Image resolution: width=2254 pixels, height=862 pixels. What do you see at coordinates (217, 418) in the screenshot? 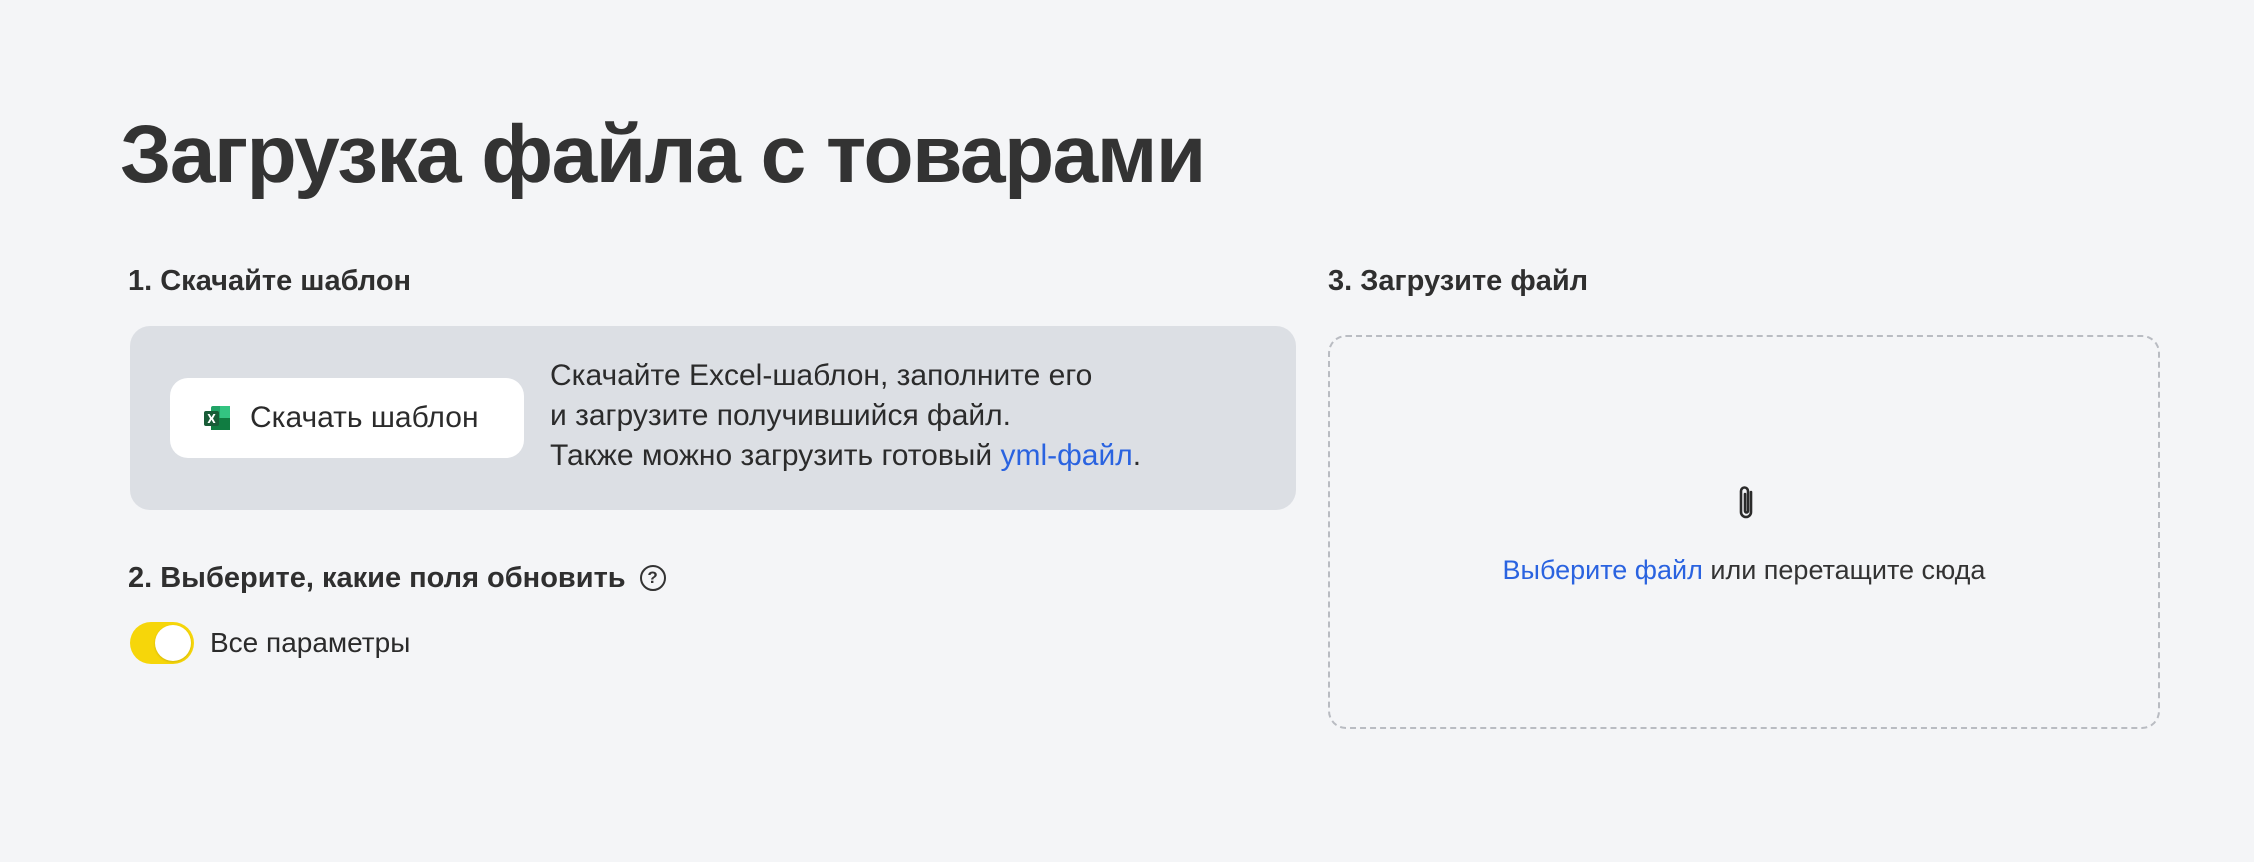
I see `excel-icon` at bounding box center [217, 418].